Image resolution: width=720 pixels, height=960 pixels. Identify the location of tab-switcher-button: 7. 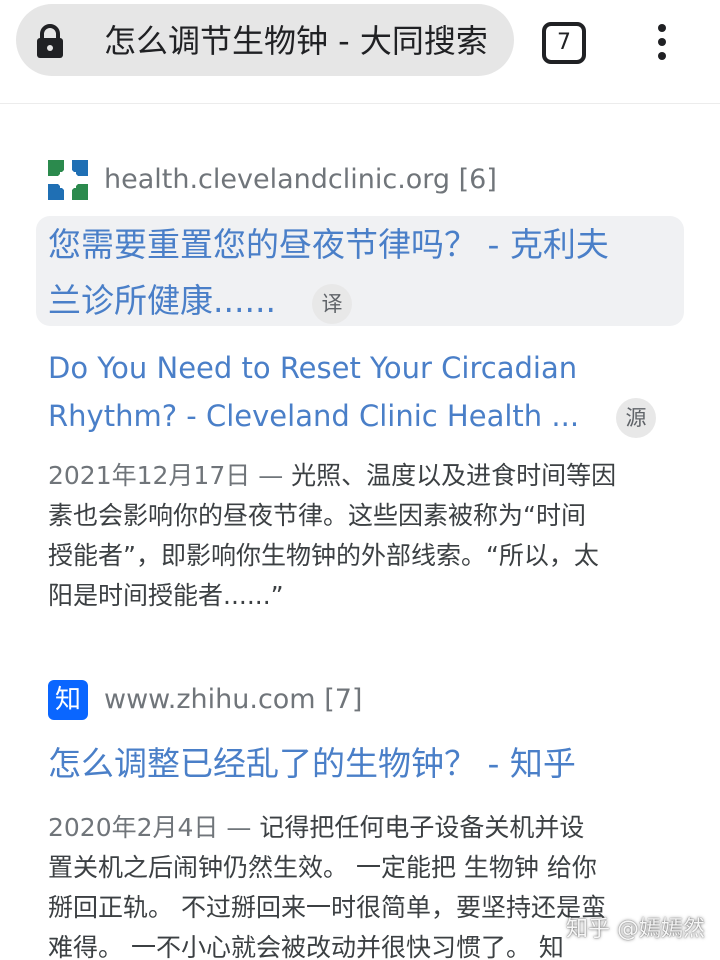
(564, 43).